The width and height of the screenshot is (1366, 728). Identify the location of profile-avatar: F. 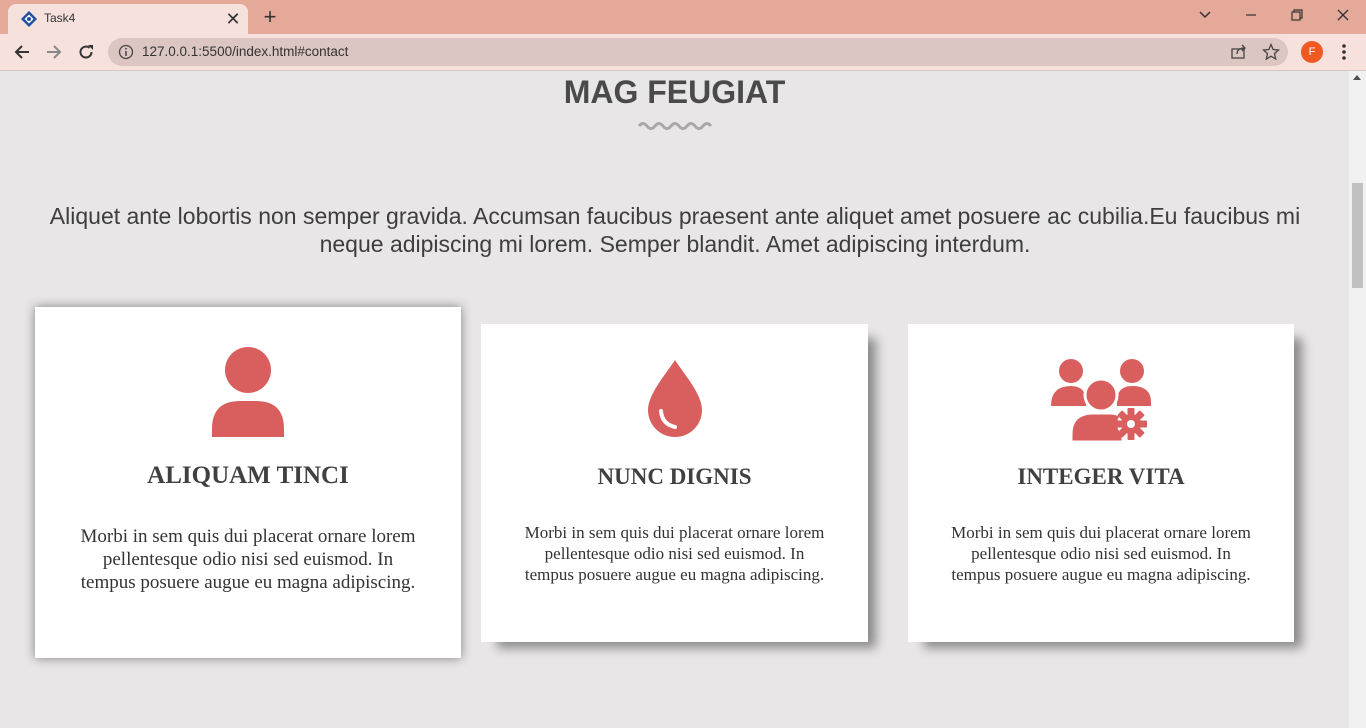
(1312, 52).